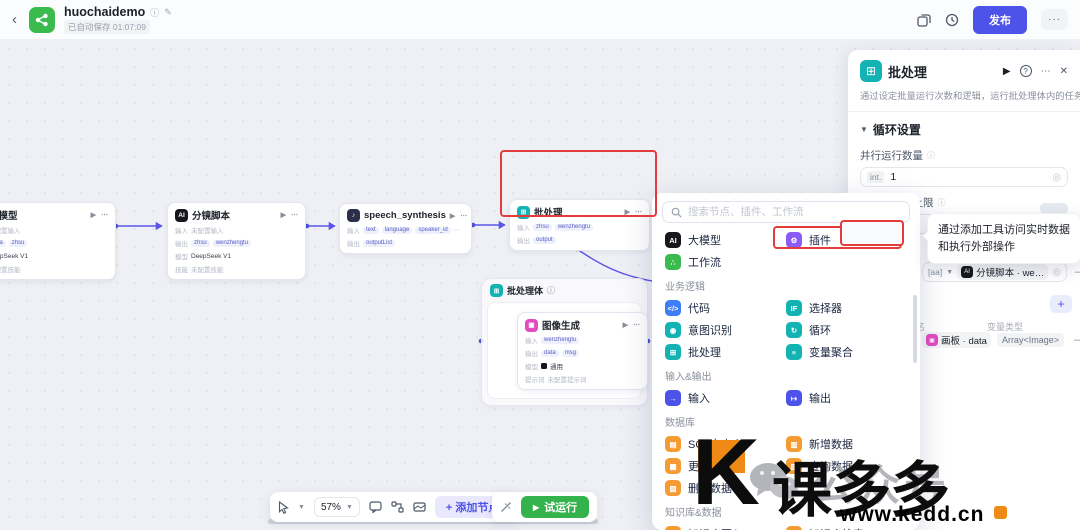 The height and width of the screenshot is (530, 1080). What do you see at coordinates (846, 352) in the screenshot?
I see `menu-item: ≡ 变量聚合` at bounding box center [846, 352].